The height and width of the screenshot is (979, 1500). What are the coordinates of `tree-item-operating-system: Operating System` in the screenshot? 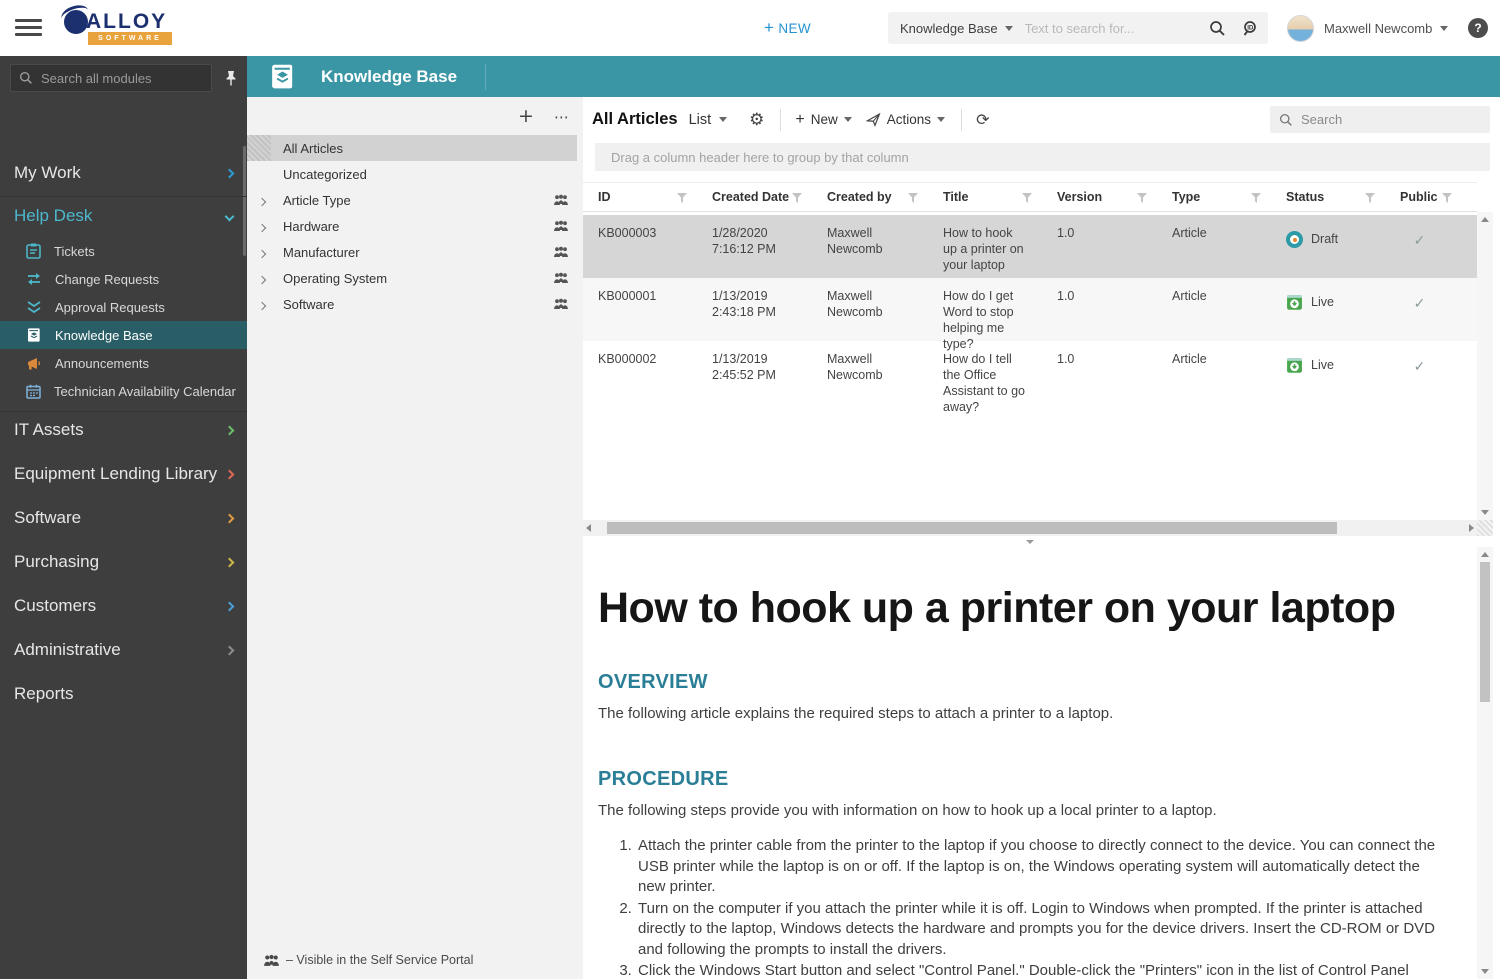 It's located at (415, 278).